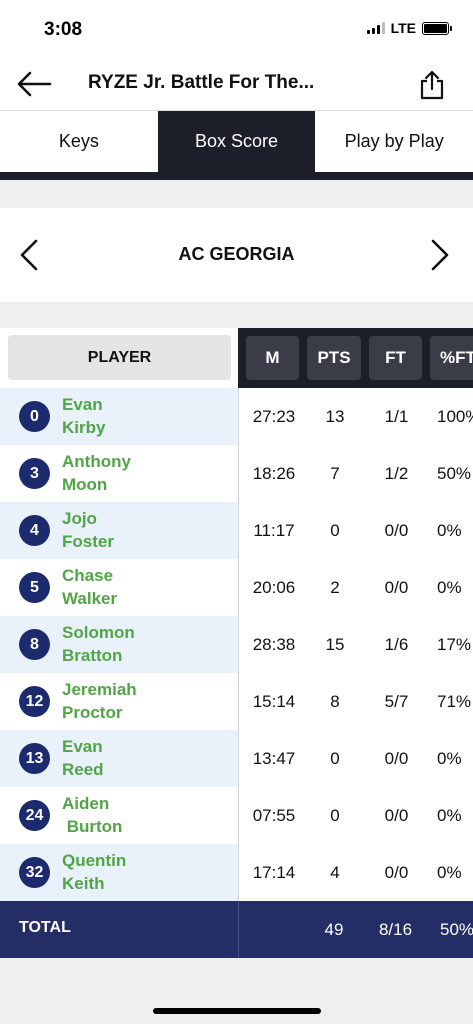  I want to click on signal-icon, so click(375, 28).